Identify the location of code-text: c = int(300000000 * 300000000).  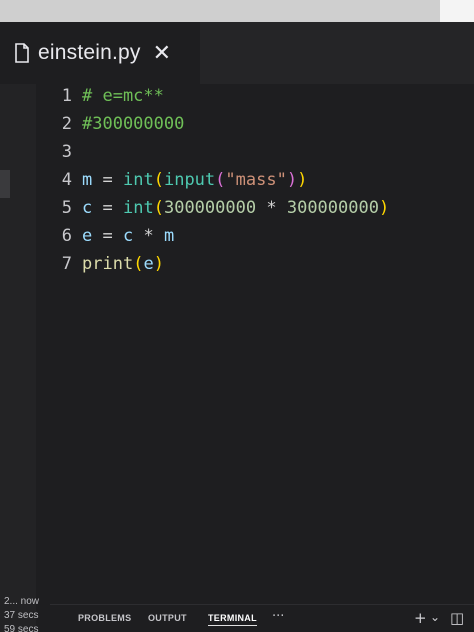
(236, 208).